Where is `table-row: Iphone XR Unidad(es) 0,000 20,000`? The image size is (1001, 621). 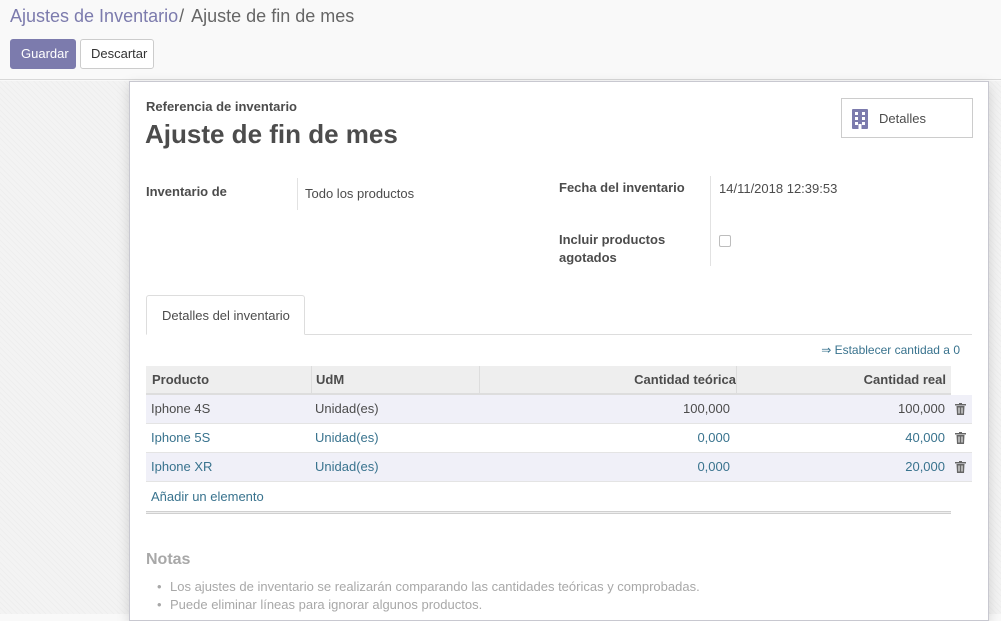 table-row: Iphone XR Unidad(es) 0,000 20,000 is located at coordinates (559, 467).